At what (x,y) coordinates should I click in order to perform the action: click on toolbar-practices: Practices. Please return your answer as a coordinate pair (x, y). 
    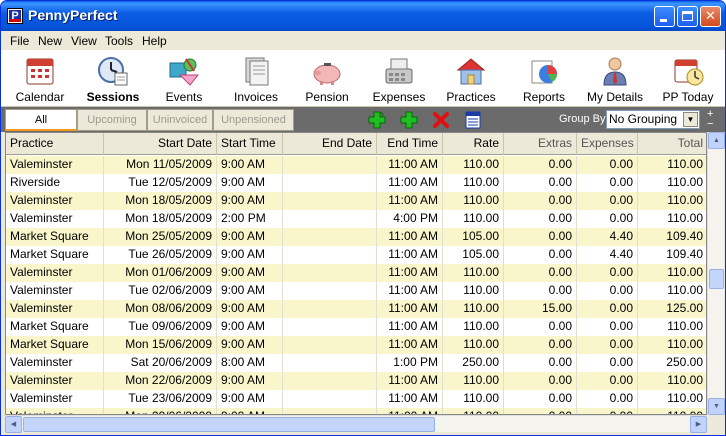
    Looking at the image, I should click on (471, 79).